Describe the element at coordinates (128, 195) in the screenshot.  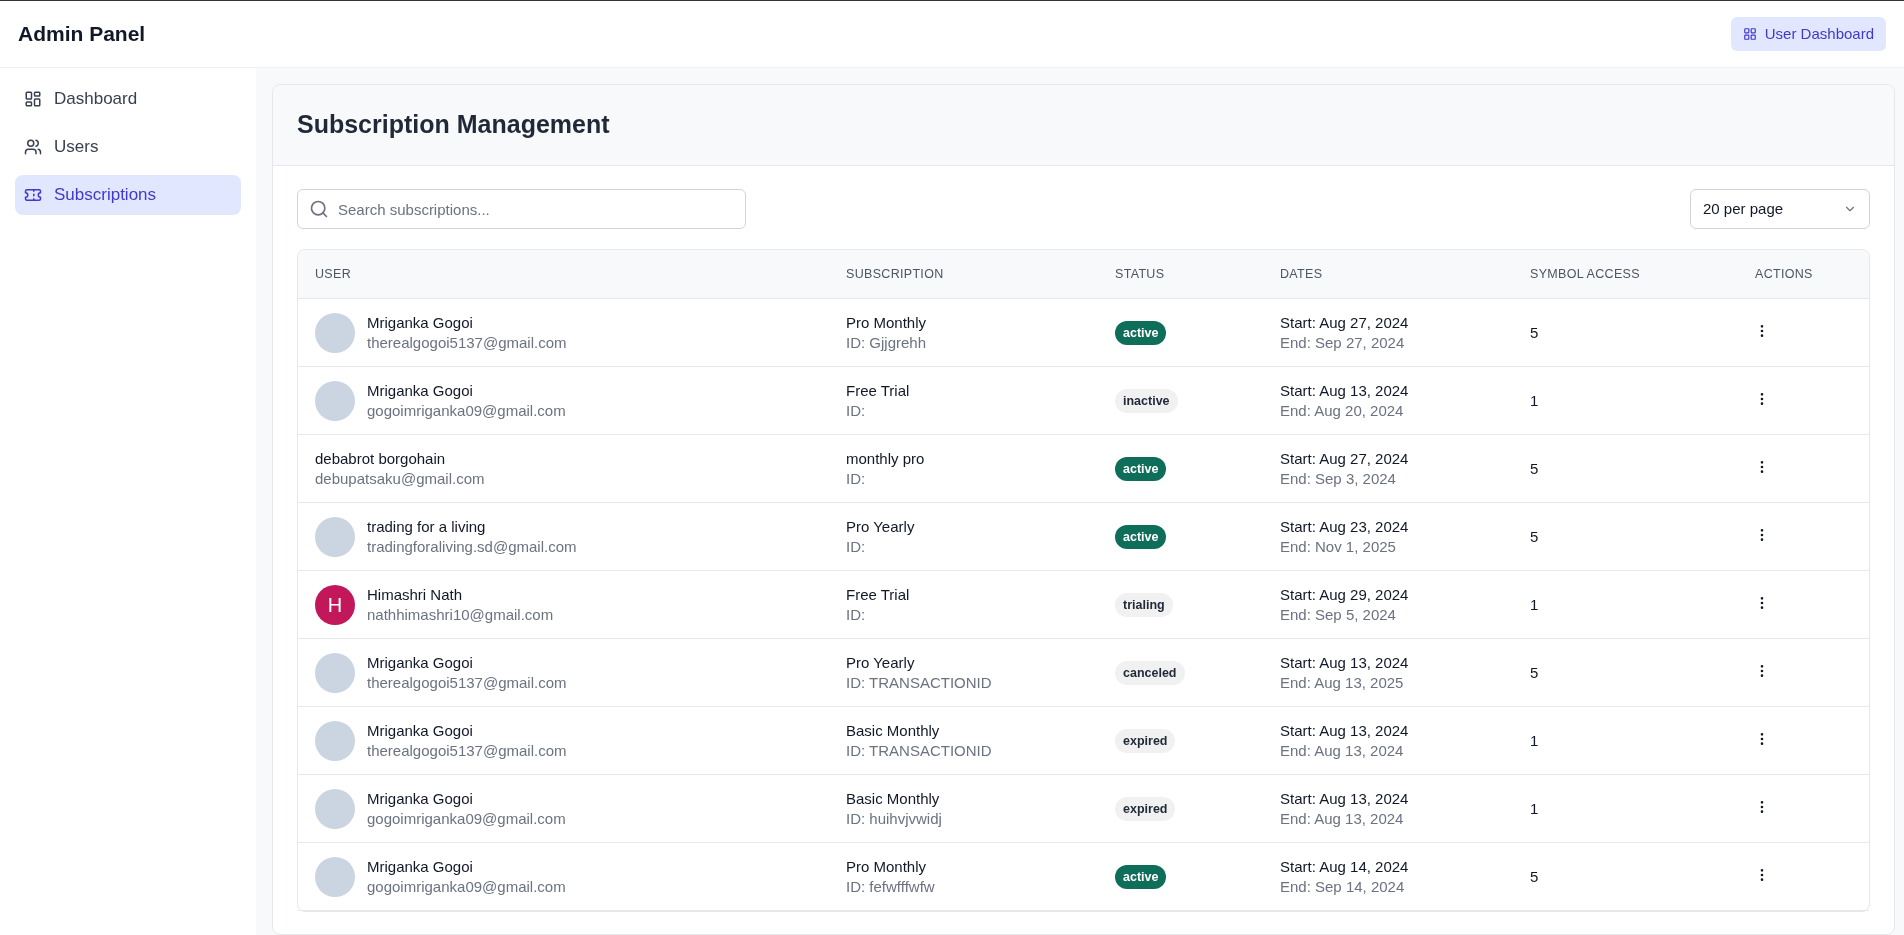
I see `sidebar-item: Subscriptions` at that location.